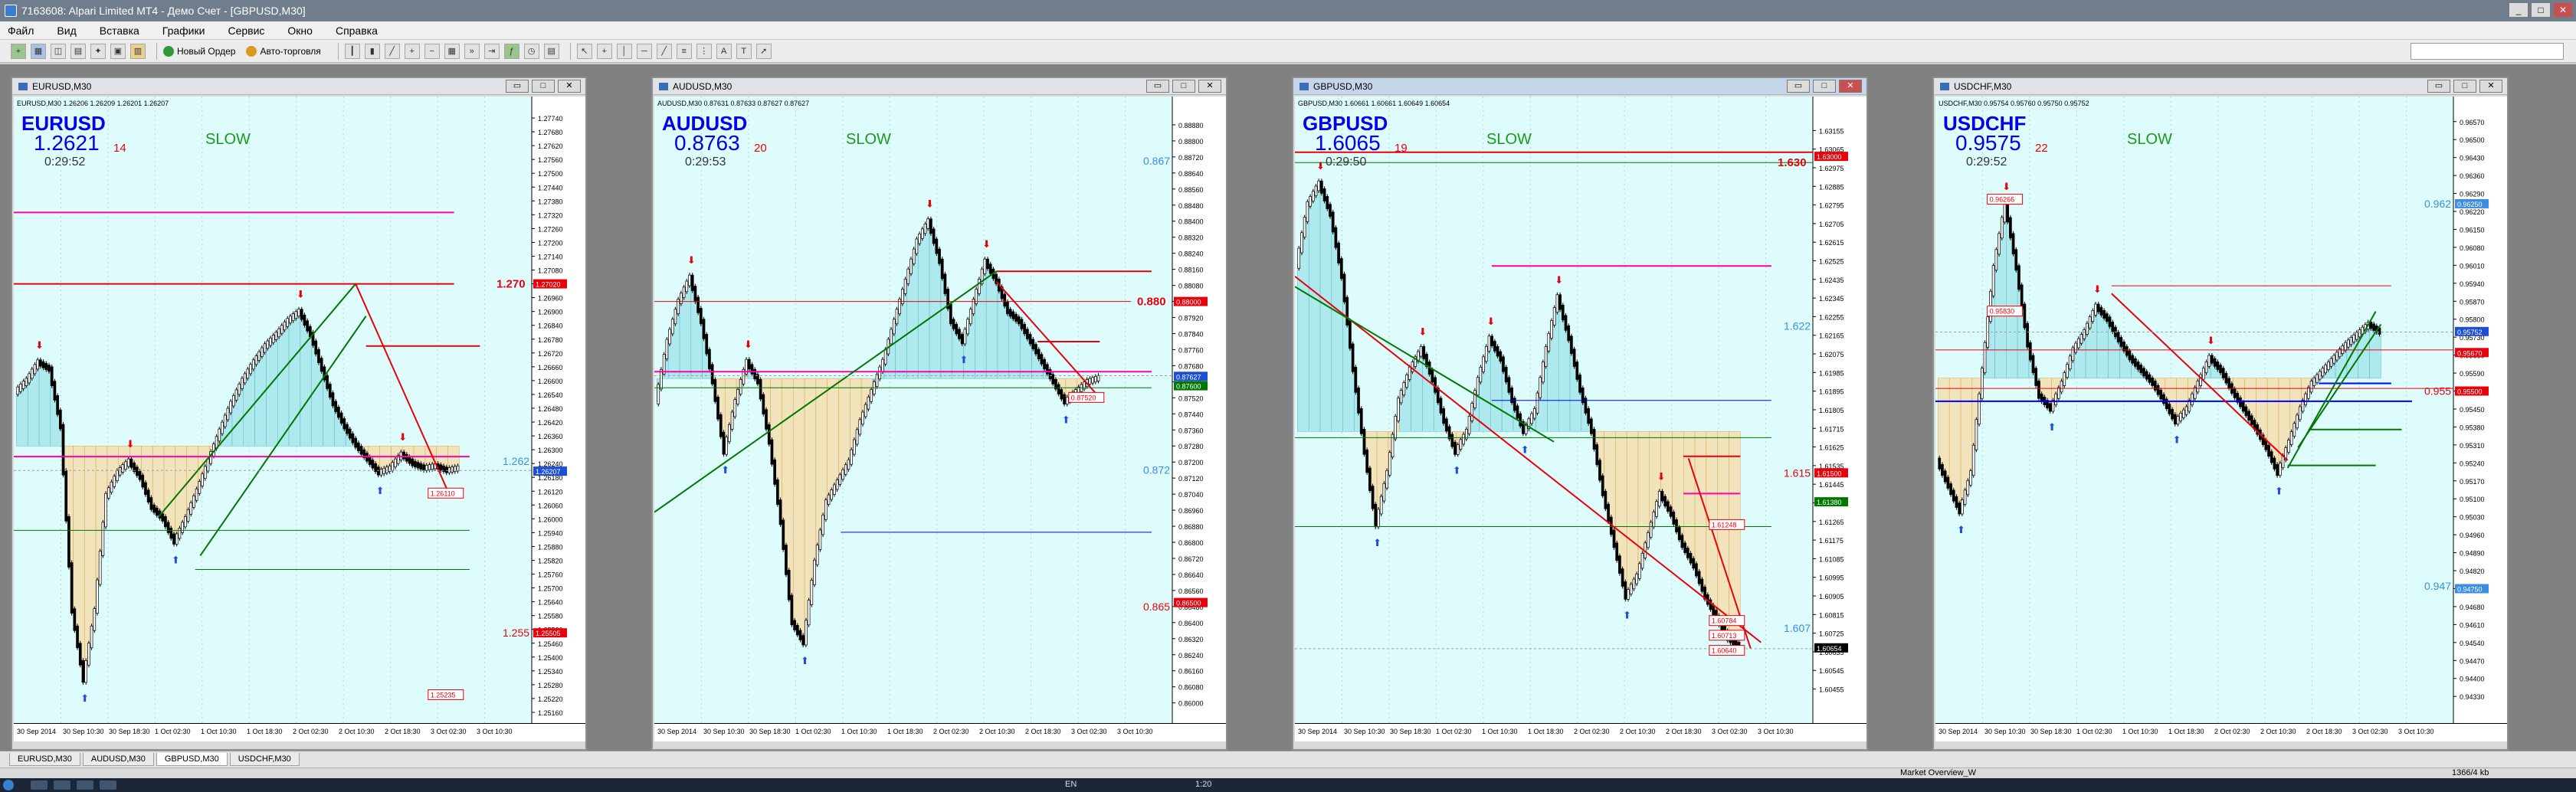 The height and width of the screenshot is (792, 2576). I want to click on menu-charts: Графики, so click(183, 31).